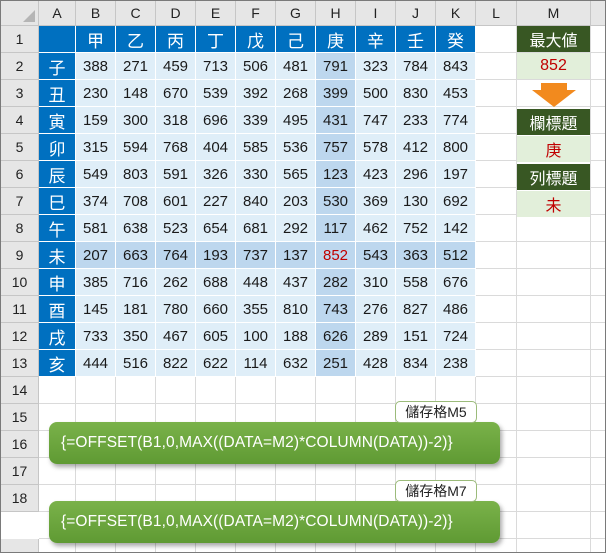  What do you see at coordinates (136, 309) in the screenshot?
I see `table-cell: 181` at bounding box center [136, 309].